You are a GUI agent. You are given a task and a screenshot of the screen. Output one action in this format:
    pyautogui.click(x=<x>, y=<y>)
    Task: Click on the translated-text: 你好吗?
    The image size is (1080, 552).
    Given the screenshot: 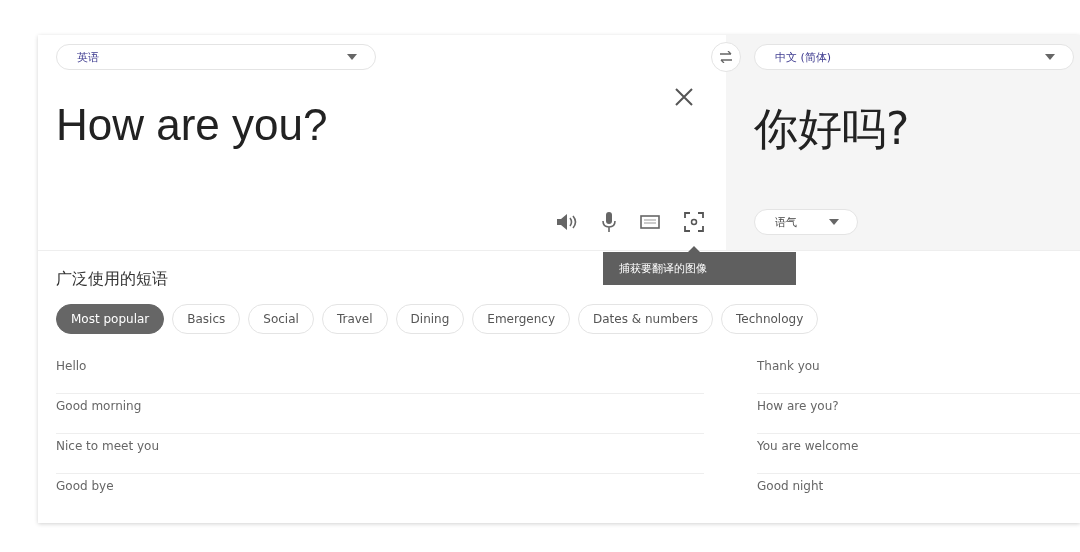 What is the action you would take?
    pyautogui.click(x=832, y=129)
    